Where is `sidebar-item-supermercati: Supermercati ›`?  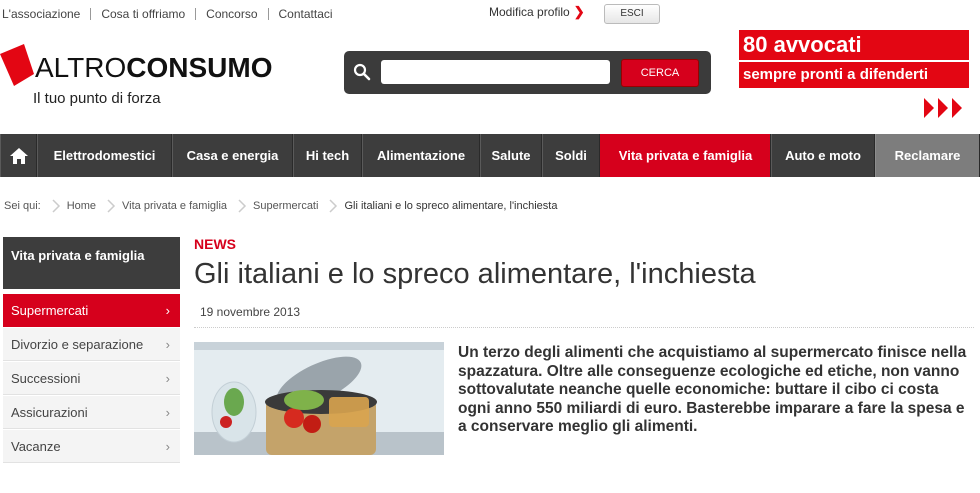 sidebar-item-supermercati: Supermercati › is located at coordinates (91, 310).